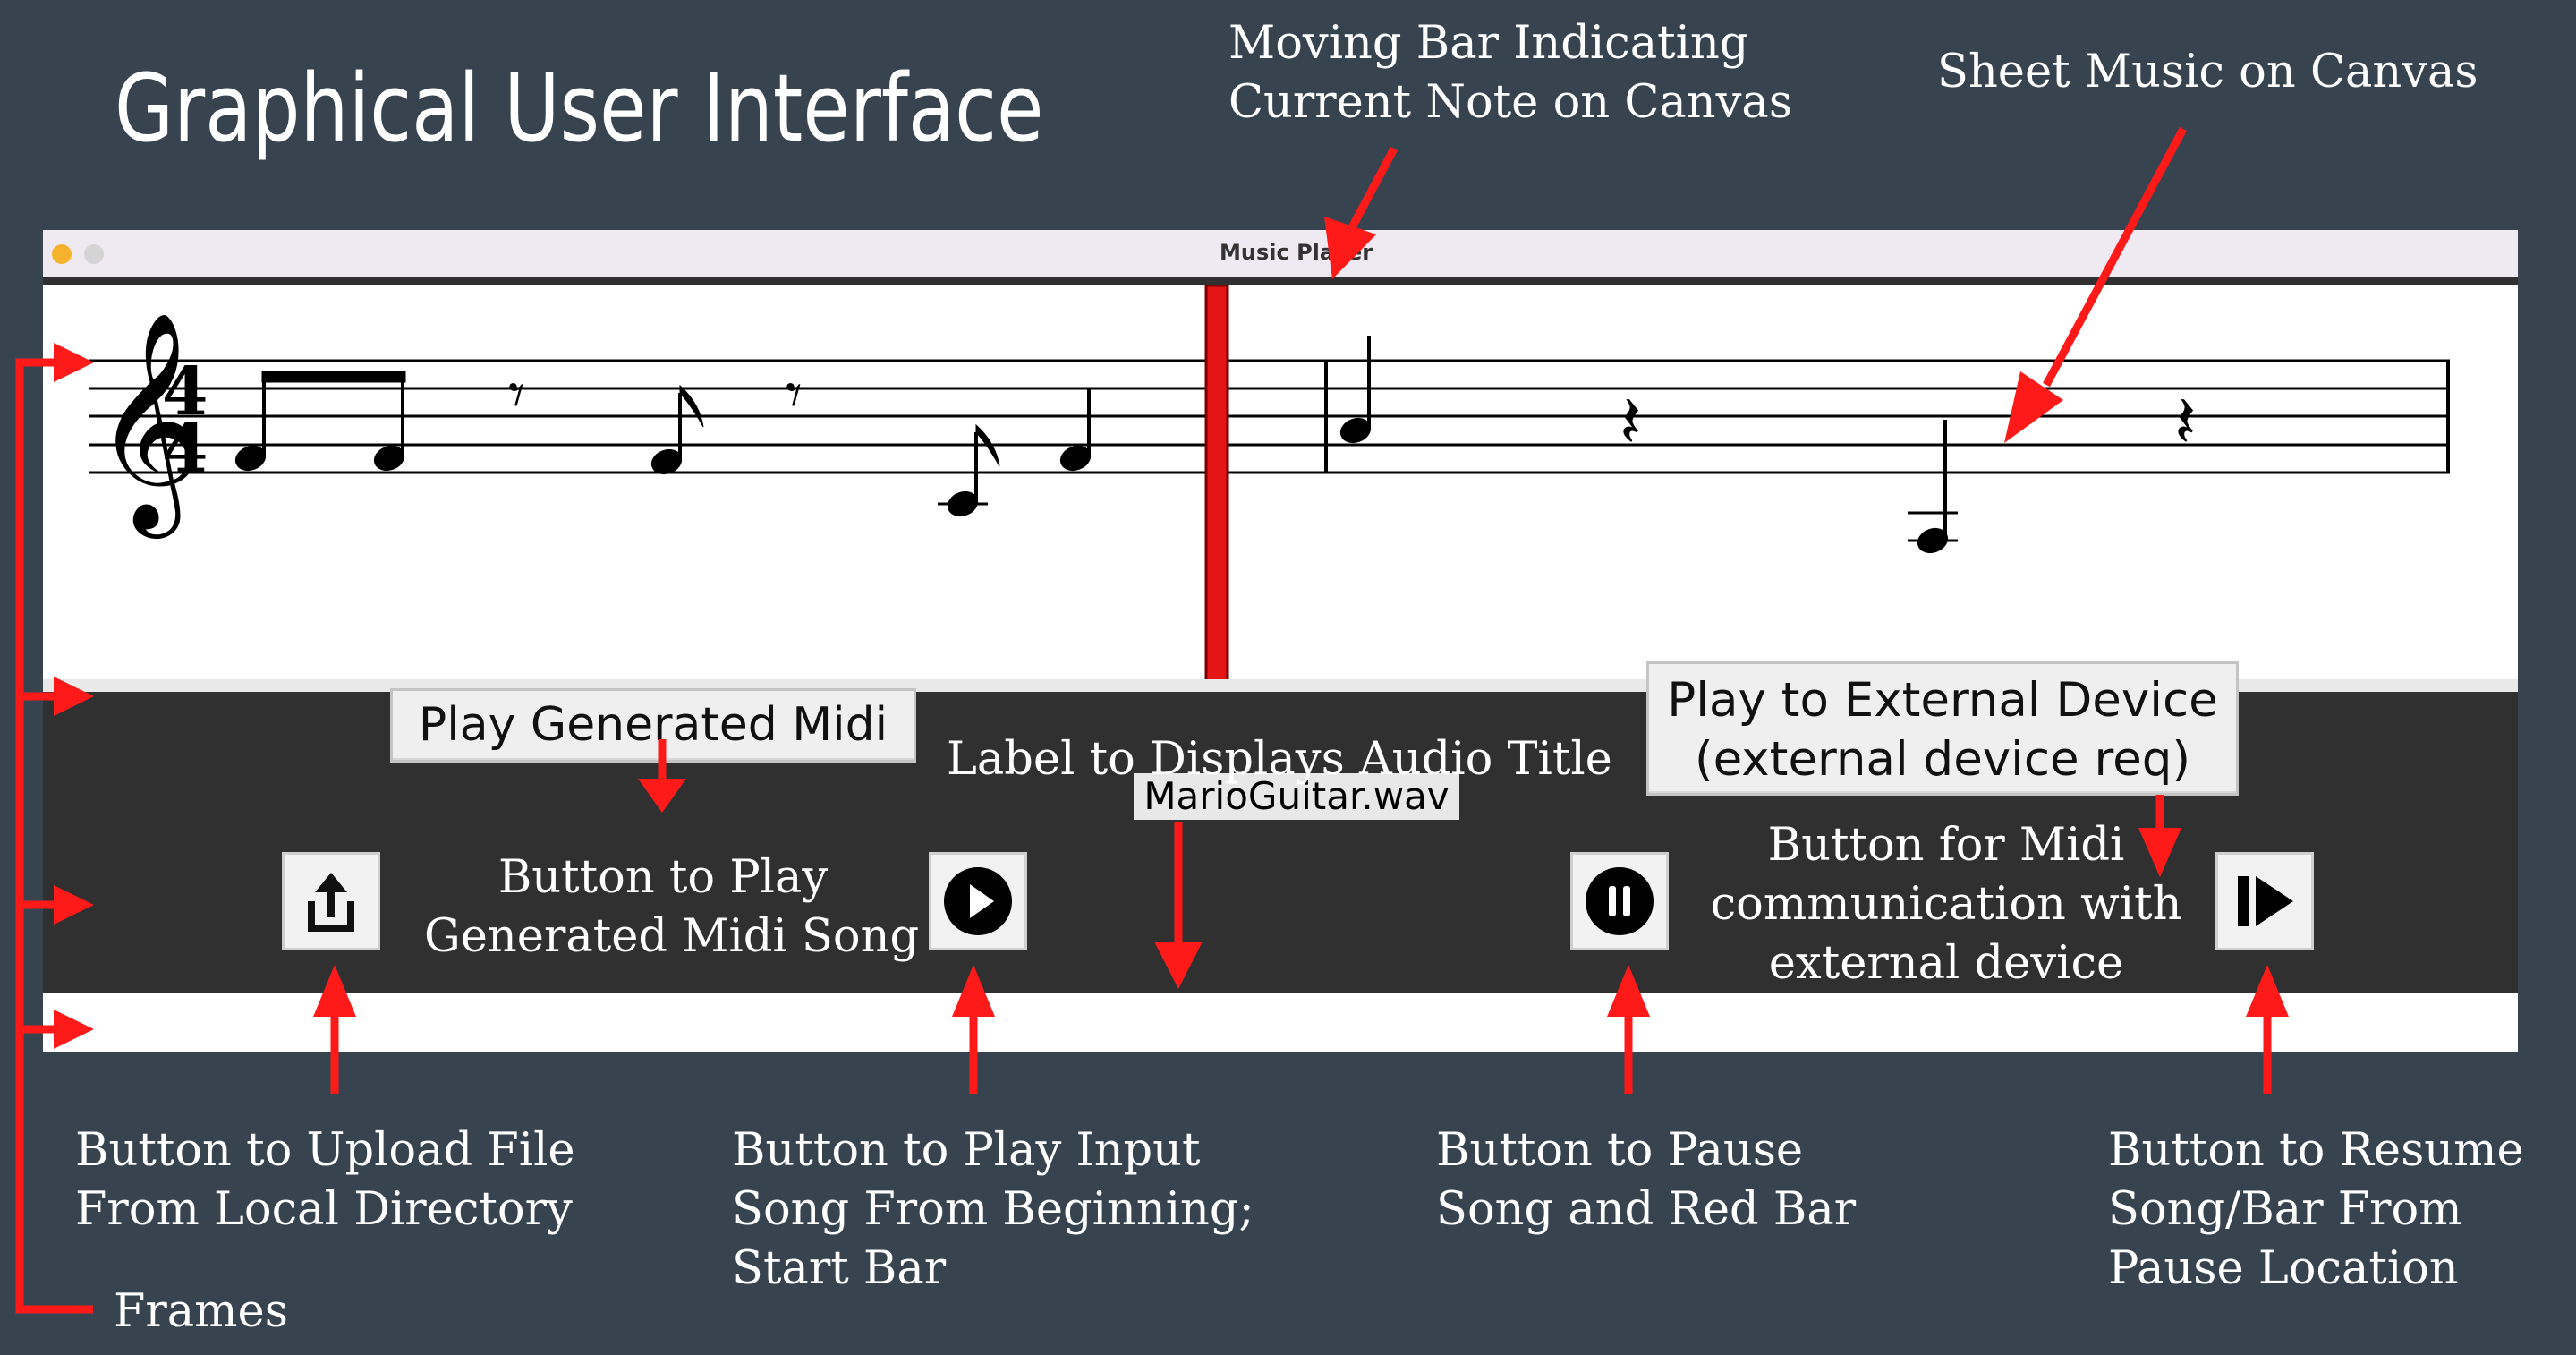  Describe the element at coordinates (1178, 965) in the screenshot. I see `label-title-arrowhead` at that location.